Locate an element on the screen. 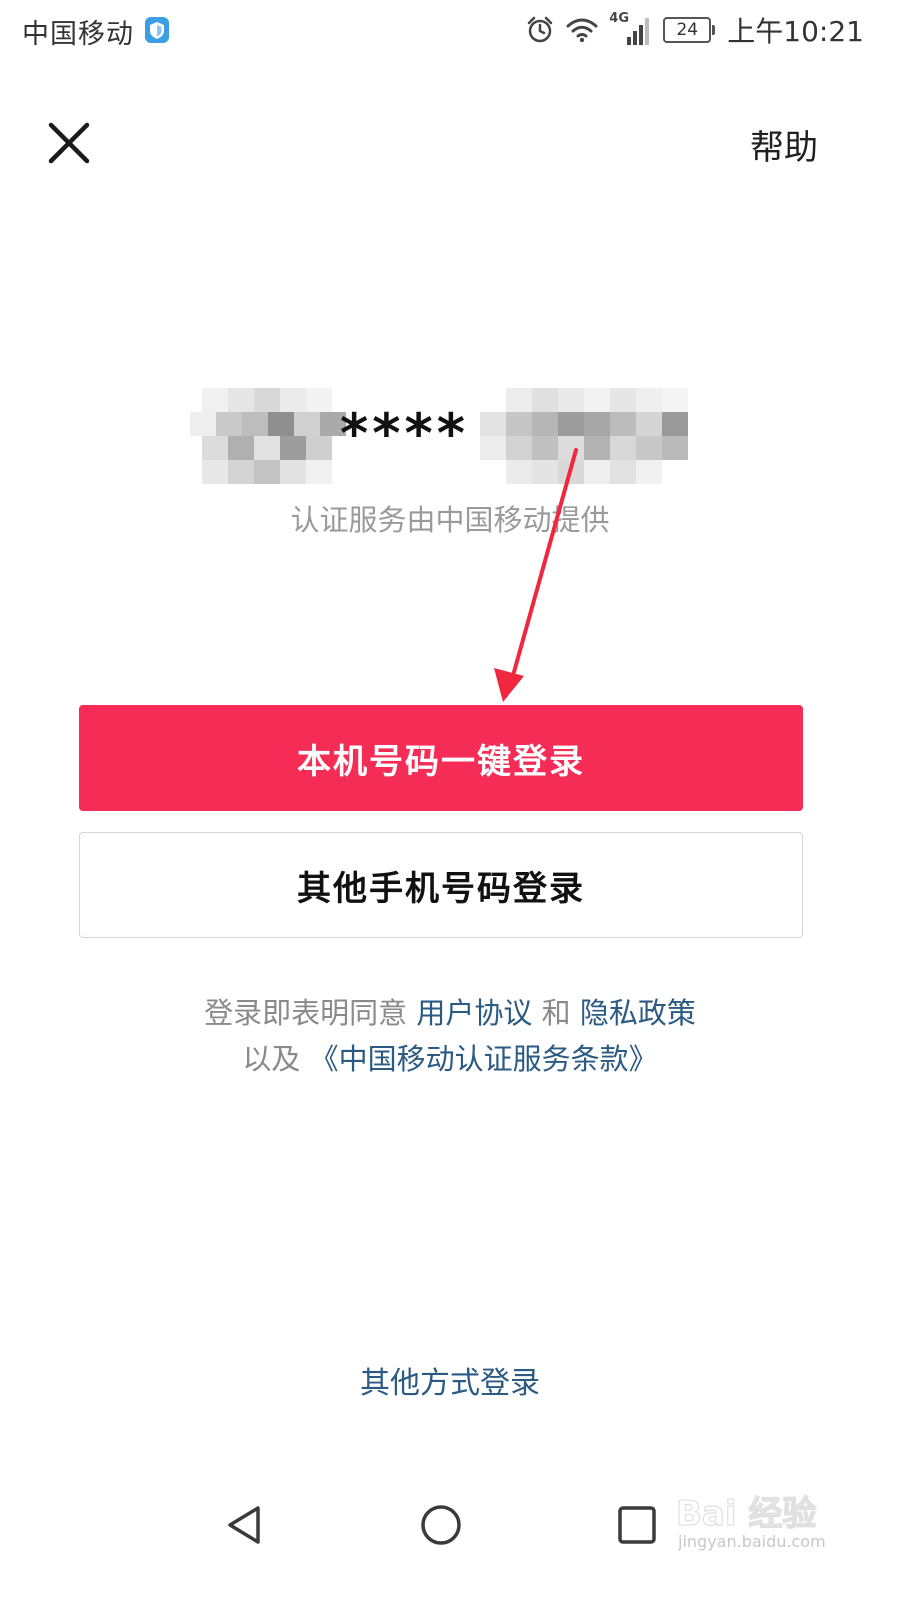  privacy-policy-link: 隐私政策 is located at coordinates (638, 1013).